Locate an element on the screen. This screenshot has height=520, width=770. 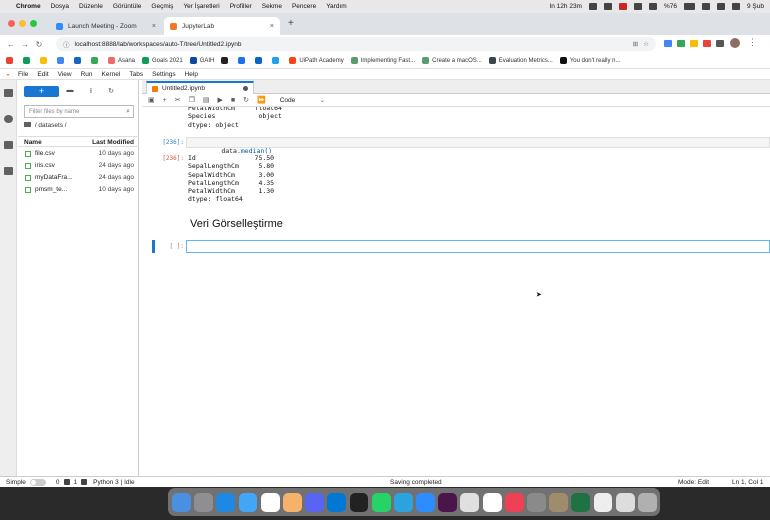
menu-profiller: Profiller is located at coordinates (241, 6).